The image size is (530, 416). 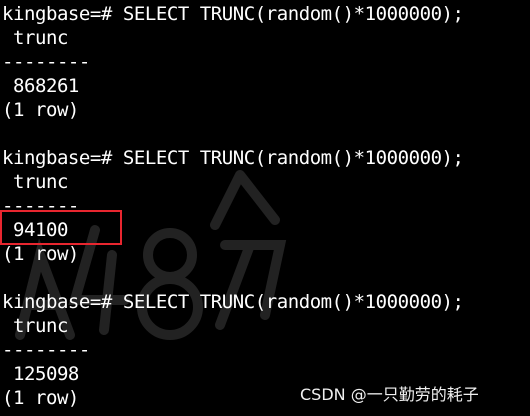 I want to click on csdn-watermark: CSDN @一只勤劳的耗子, so click(x=389, y=394).